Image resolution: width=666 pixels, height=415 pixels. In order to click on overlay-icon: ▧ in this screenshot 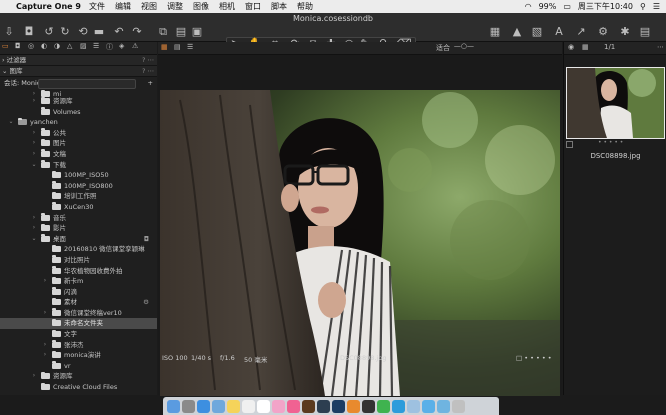, I will do `click(537, 31)`.